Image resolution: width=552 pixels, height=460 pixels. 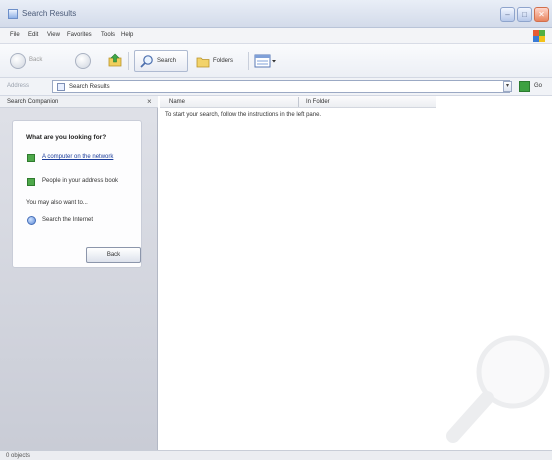 What do you see at coordinates (115, 60) in the screenshot?
I see `up-folder-icon` at bounding box center [115, 60].